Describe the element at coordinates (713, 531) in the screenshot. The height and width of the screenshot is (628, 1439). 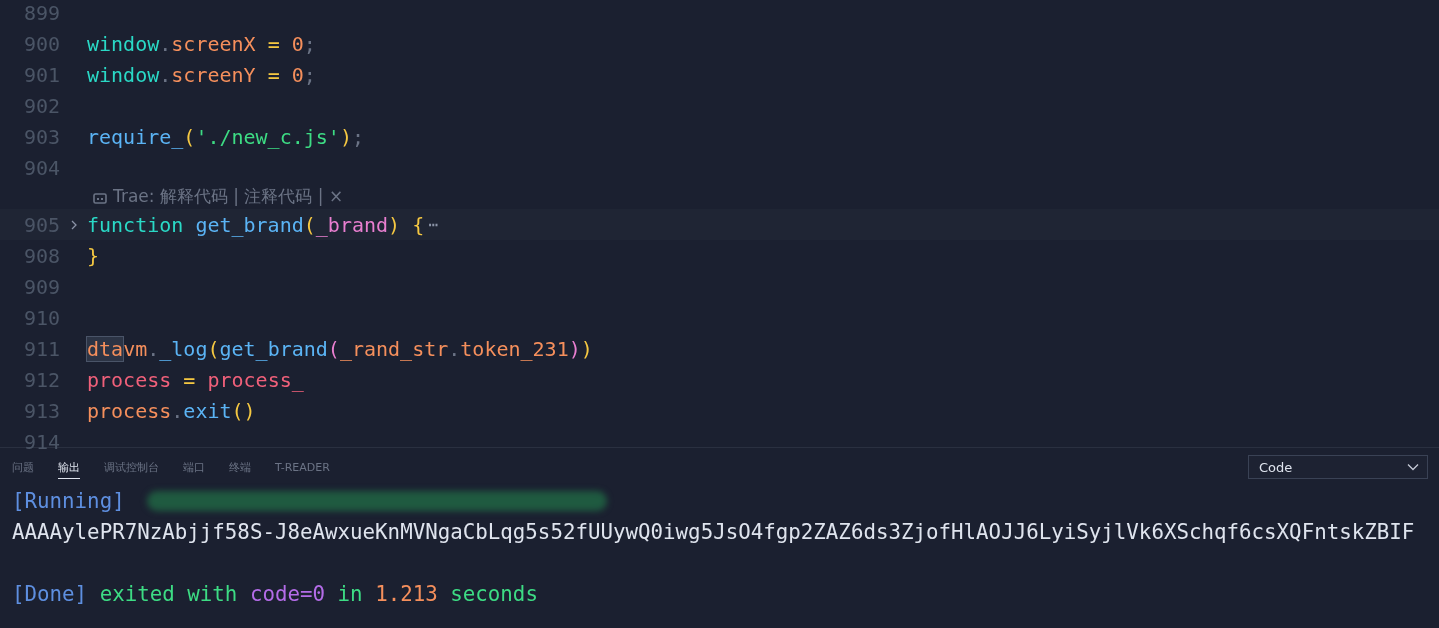
I see `output-line: AAAAylePR7NzAbjjf58S-J8eAwxueKnMVNgaCbLqg5s52fUUywQ0iwg5JsO4fgp2ZAZ6ds3ZjofHlAOJJ6LyiSyjlVk6XSchqf6csXQFntskZBIF` at that location.